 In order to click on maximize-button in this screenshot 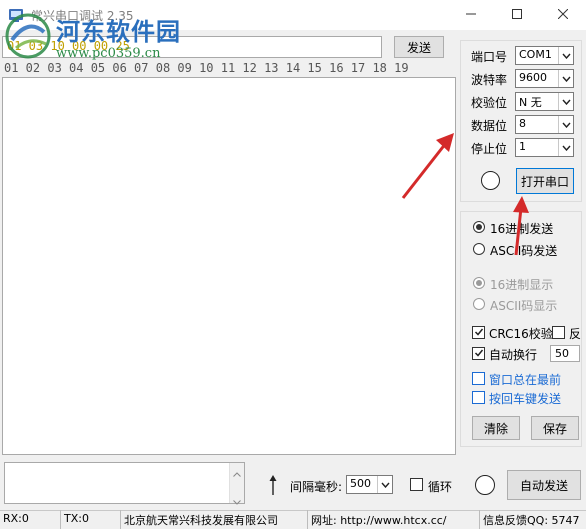, I will do `click(517, 15)`.